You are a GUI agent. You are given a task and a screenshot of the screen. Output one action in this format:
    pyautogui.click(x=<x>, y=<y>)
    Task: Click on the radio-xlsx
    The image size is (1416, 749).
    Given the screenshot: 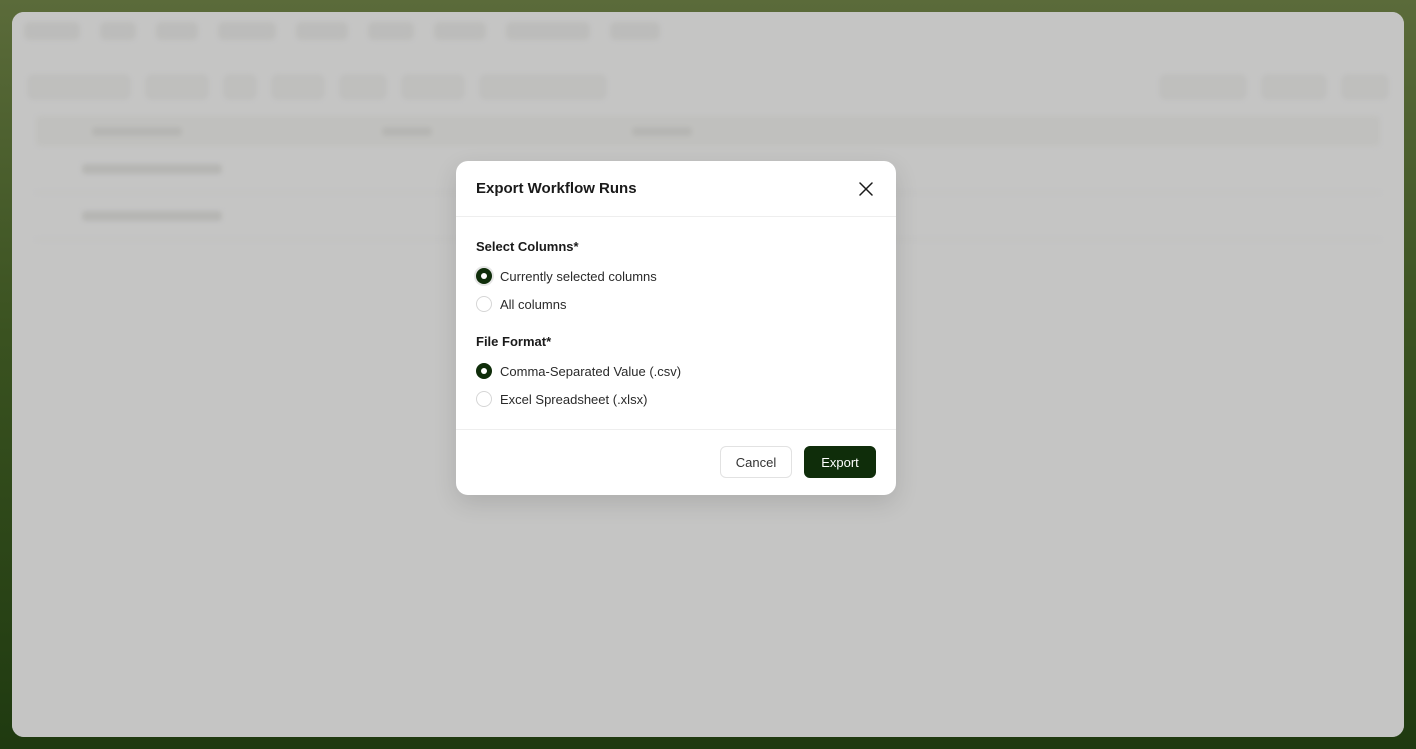 What is the action you would take?
    pyautogui.click(x=484, y=399)
    